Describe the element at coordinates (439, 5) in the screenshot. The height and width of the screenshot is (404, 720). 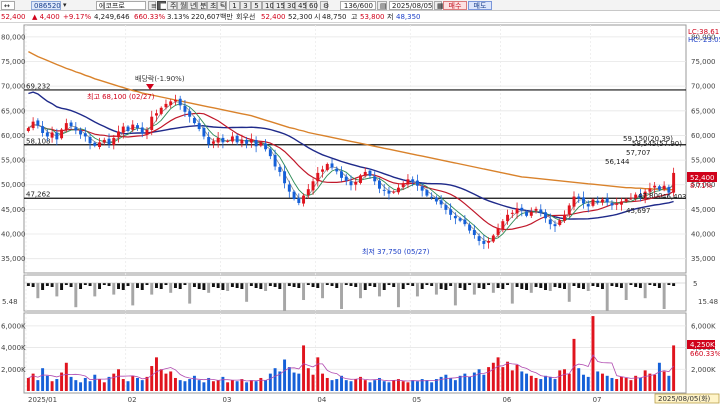
I see `calendar-icon: ▦` at that location.